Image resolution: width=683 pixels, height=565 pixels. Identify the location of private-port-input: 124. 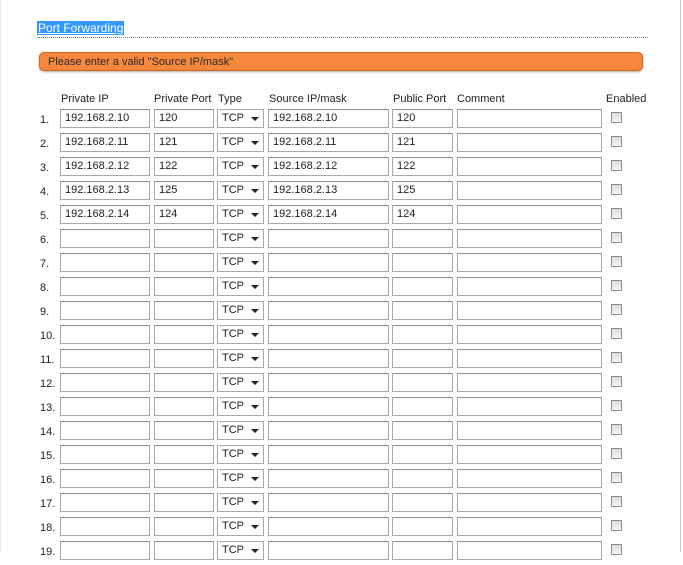
(184, 214).